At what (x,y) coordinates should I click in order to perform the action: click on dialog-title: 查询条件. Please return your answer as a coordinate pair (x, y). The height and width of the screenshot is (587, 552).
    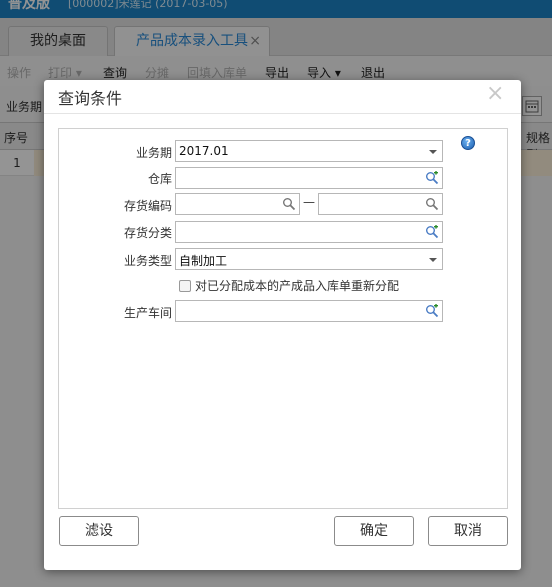
    Looking at the image, I should click on (90, 98).